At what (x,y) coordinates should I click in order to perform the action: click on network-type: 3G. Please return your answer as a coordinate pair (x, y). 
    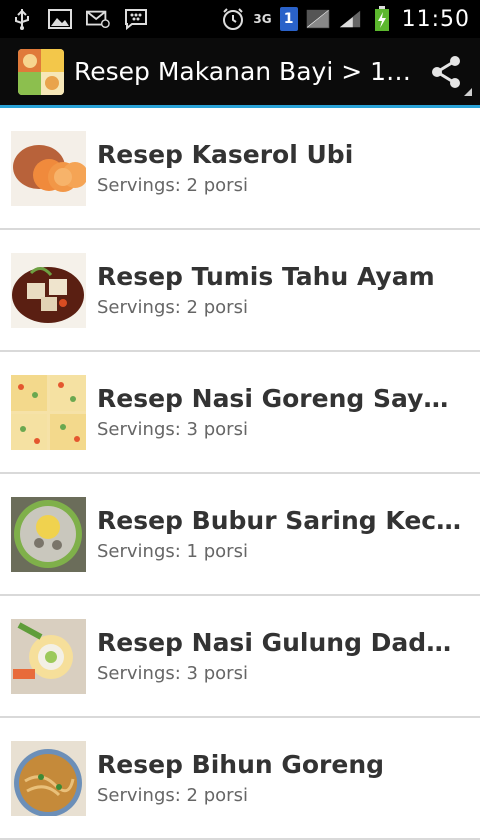
    Looking at the image, I should click on (262, 19).